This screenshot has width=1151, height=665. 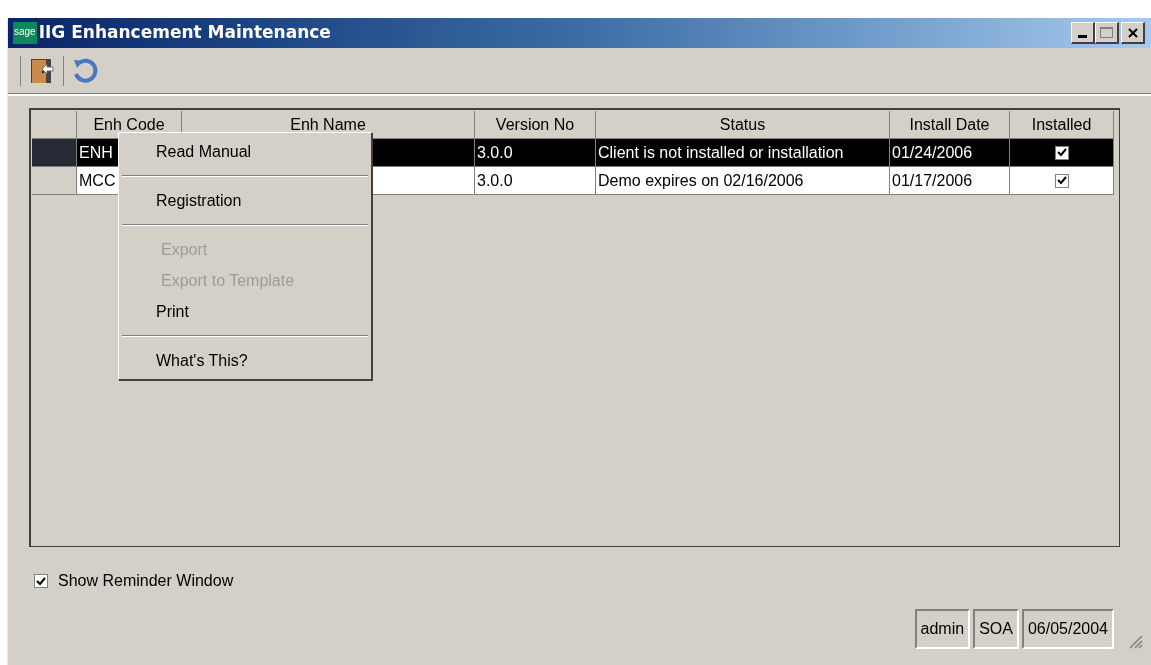 I want to click on refresh-icon, so click(x=85, y=71).